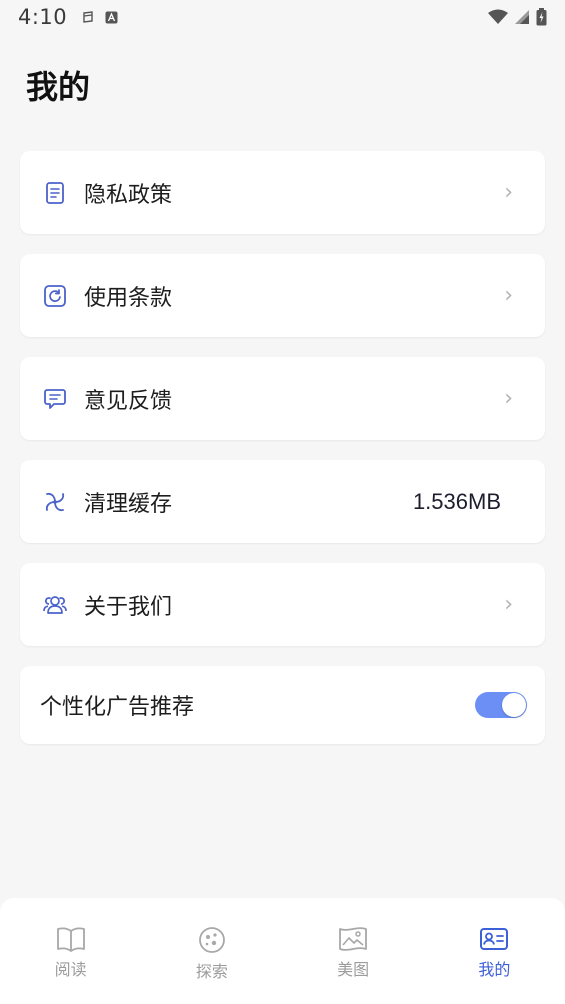 The image size is (565, 1004). Describe the element at coordinates (58, 87) in the screenshot. I see `page-title: 我的` at that location.